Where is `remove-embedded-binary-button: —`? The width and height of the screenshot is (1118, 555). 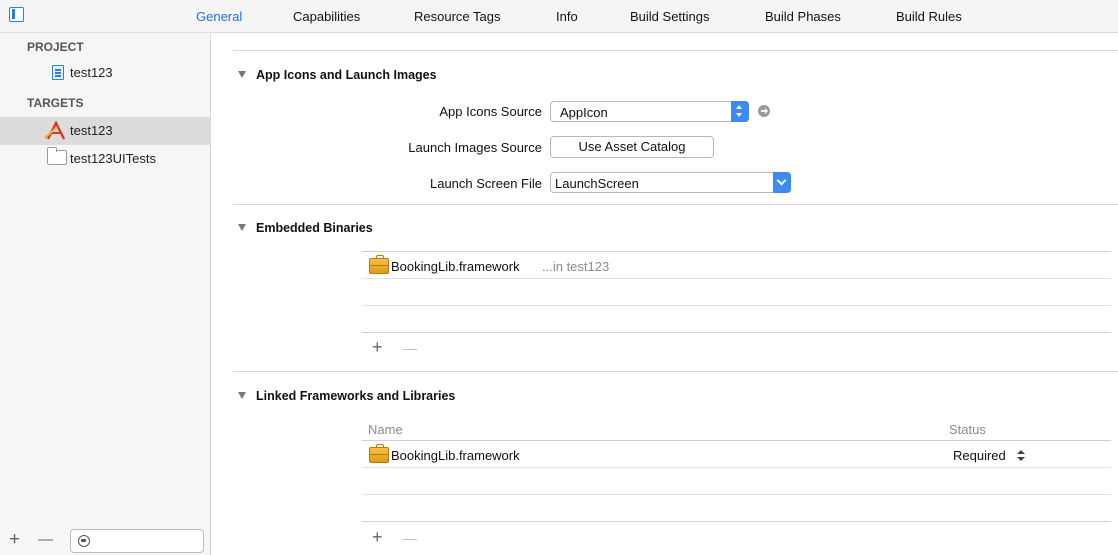 remove-embedded-binary-button: — is located at coordinates (410, 348).